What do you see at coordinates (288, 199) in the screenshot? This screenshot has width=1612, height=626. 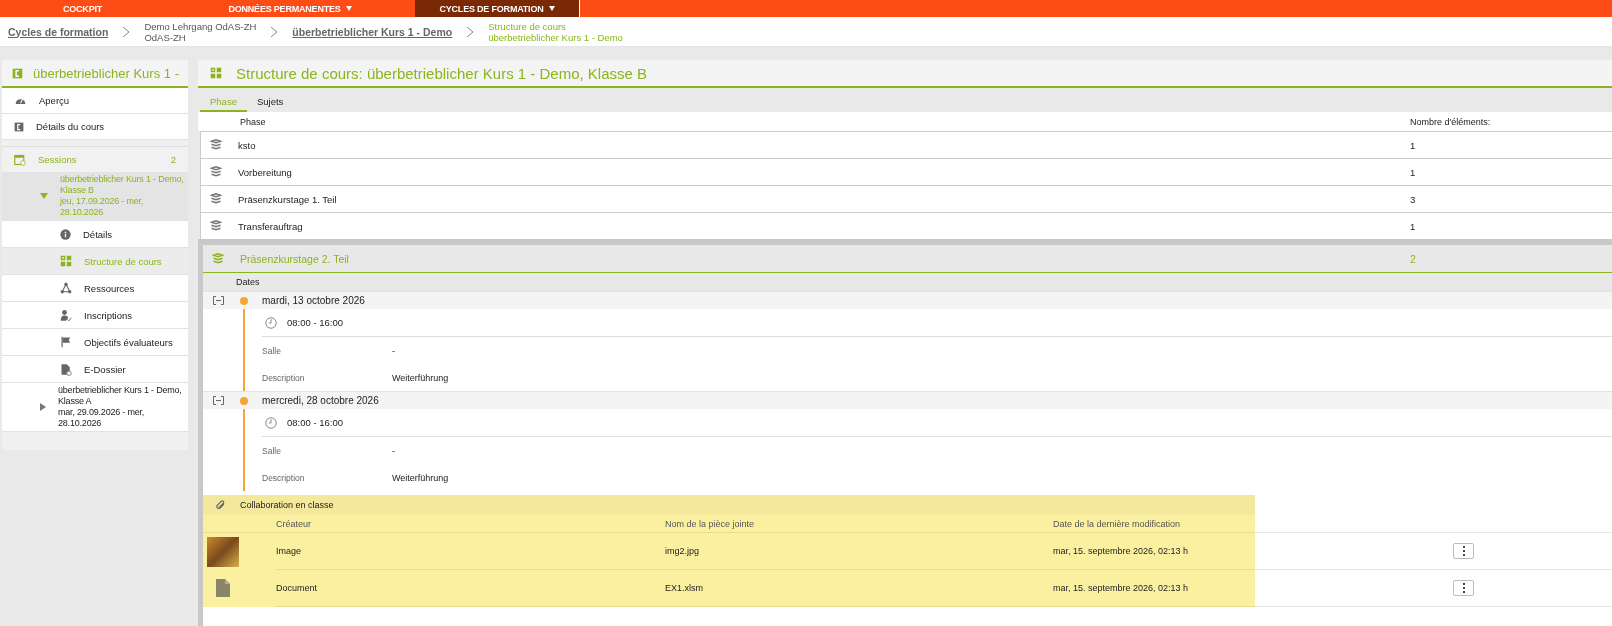 I see `phase-name: Präsenzkurstage 1. Teil` at bounding box center [288, 199].